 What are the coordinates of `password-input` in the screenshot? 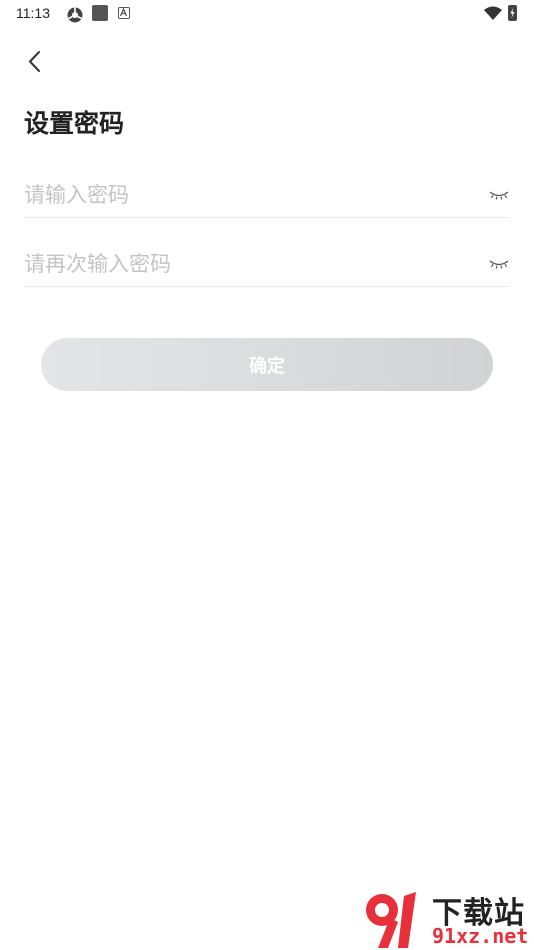 It's located at (249, 195).